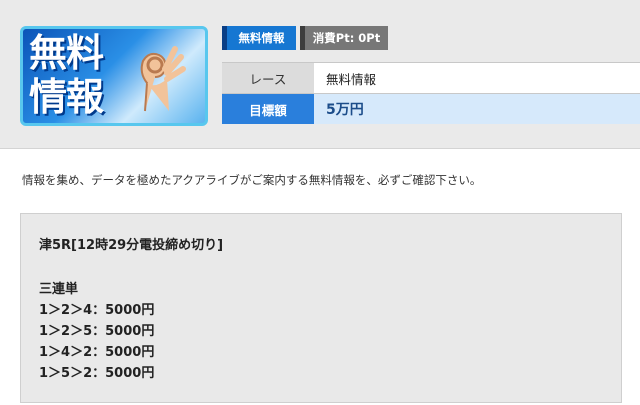 This screenshot has height=405, width=640. What do you see at coordinates (97, 352) in the screenshot?
I see `bet-line: 1＞4＞2：5000円` at bounding box center [97, 352].